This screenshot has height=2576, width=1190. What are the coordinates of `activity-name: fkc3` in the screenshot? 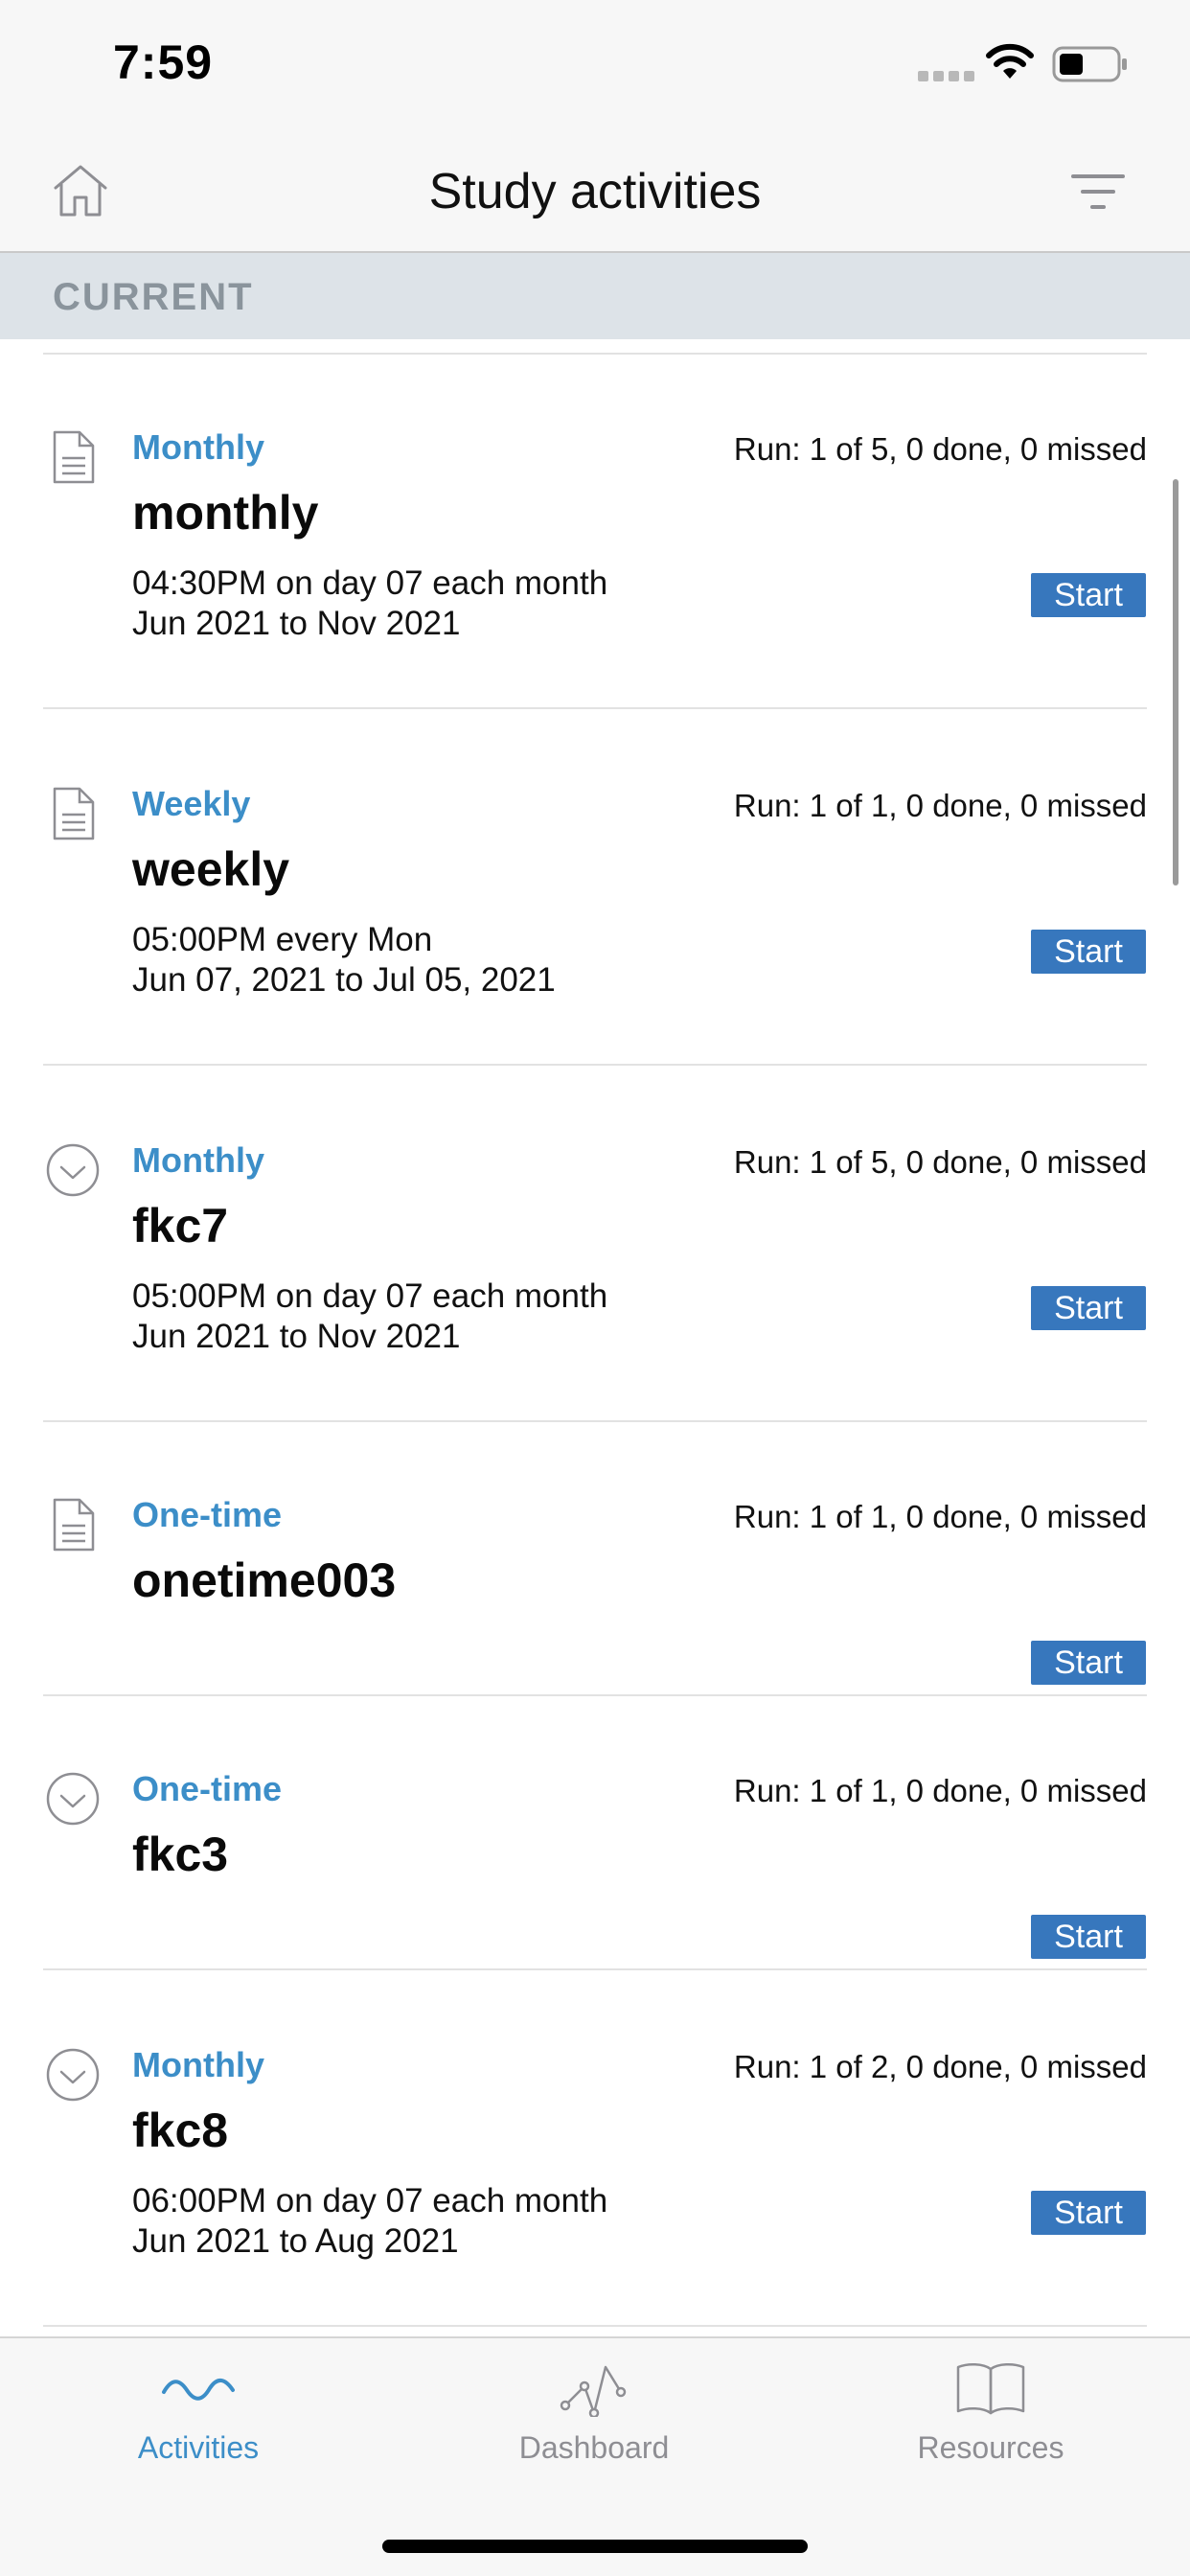 It's located at (181, 1855).